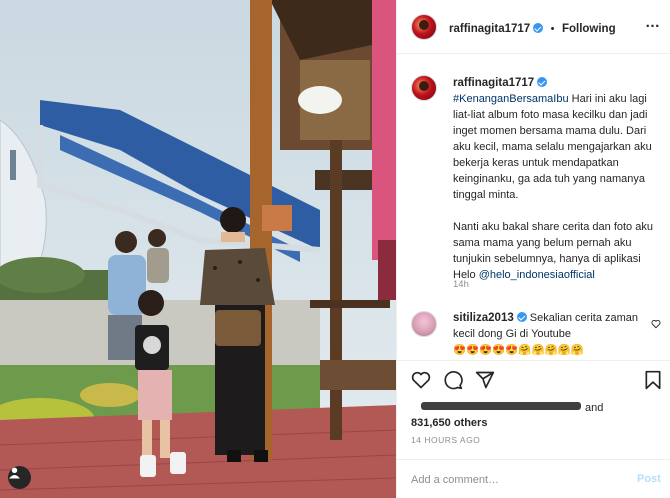 This screenshot has height=498, width=670. Describe the element at coordinates (14, 473) in the screenshot. I see `user-tag-icon` at that location.